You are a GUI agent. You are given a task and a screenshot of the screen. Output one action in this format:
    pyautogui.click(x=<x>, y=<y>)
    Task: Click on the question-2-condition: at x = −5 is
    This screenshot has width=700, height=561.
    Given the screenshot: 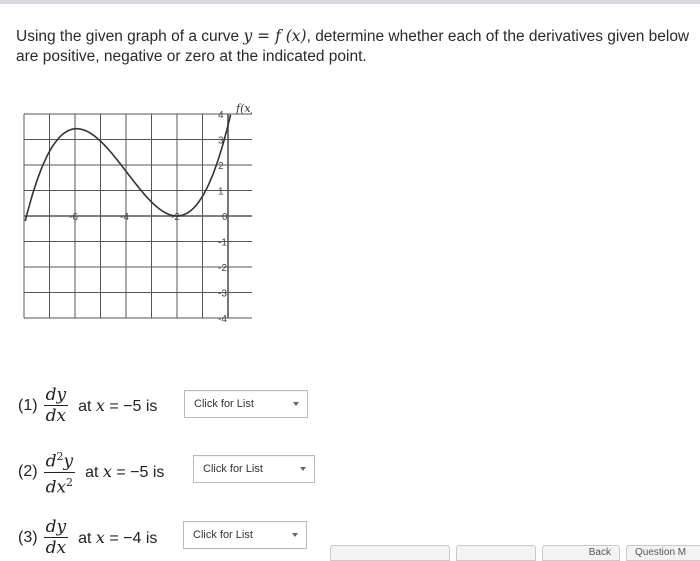 What is the action you would take?
    pyautogui.click(x=124, y=472)
    